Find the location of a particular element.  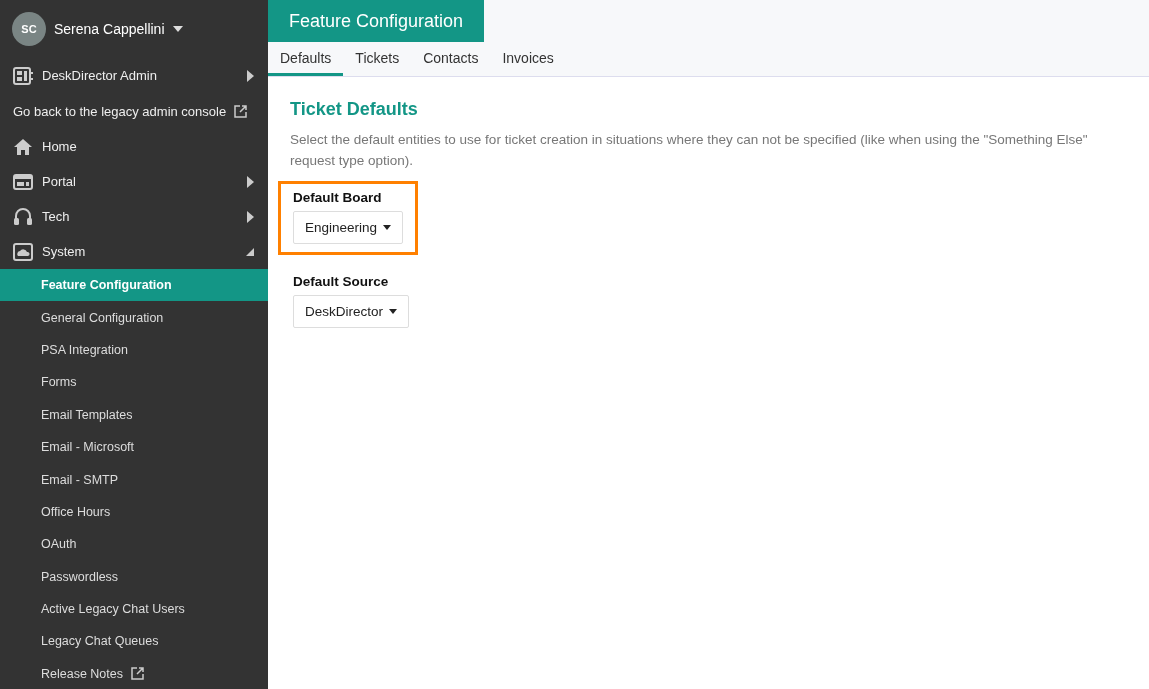

window-icon is located at coordinates (23, 181).